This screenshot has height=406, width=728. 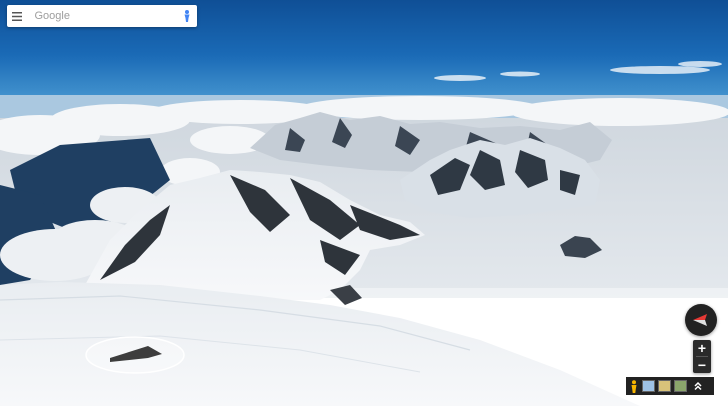 I want to click on hamburger-menu-icon, so click(x=17, y=16).